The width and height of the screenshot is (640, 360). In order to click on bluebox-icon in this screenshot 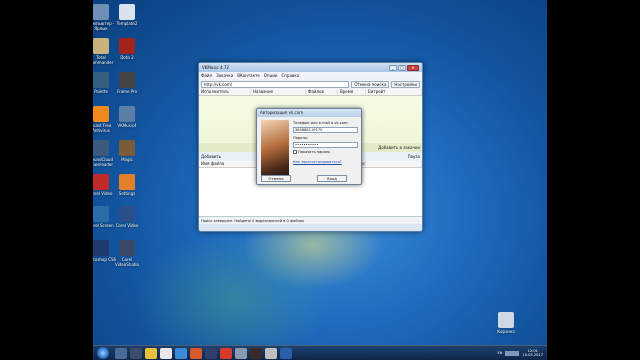, I will do `click(127, 214)`.